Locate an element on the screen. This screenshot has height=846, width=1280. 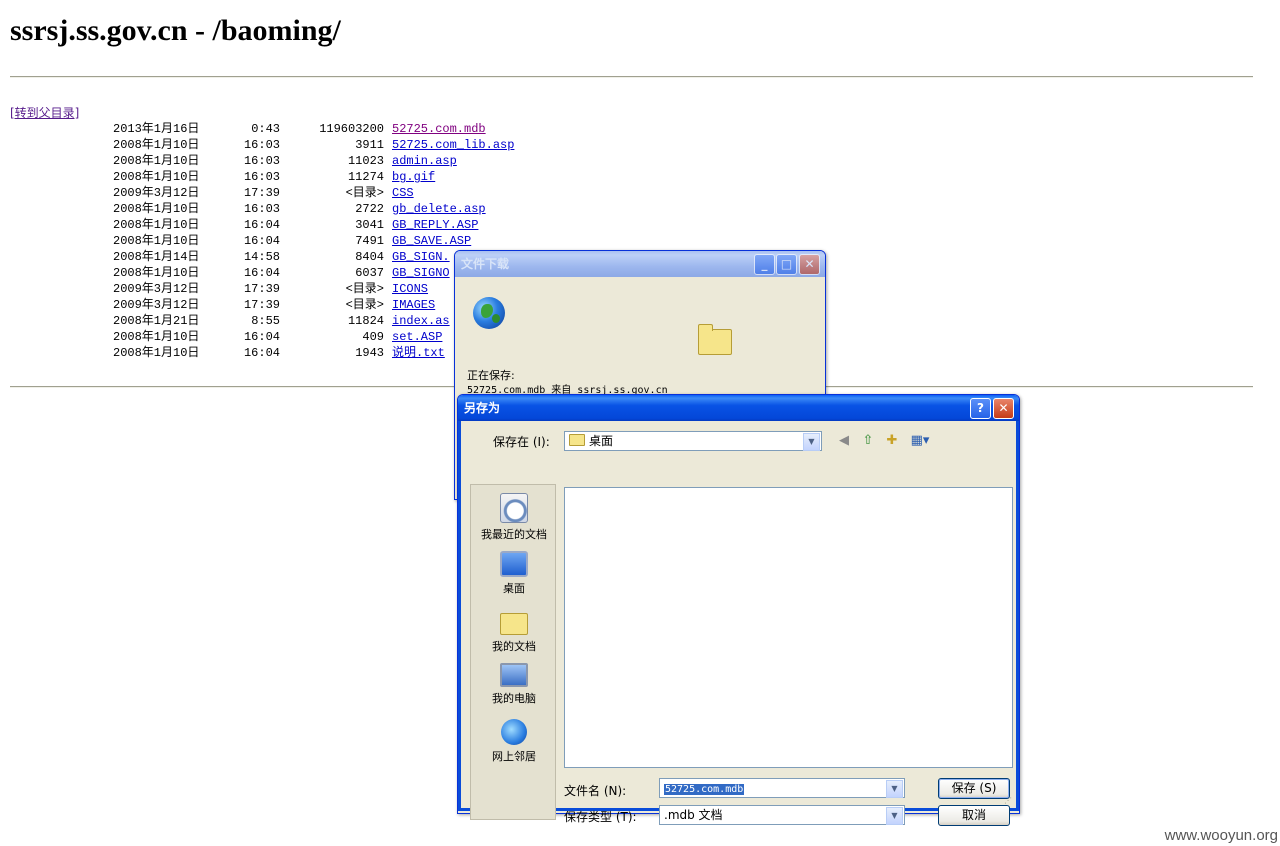
maximize-button: □ is located at coordinates (786, 264).